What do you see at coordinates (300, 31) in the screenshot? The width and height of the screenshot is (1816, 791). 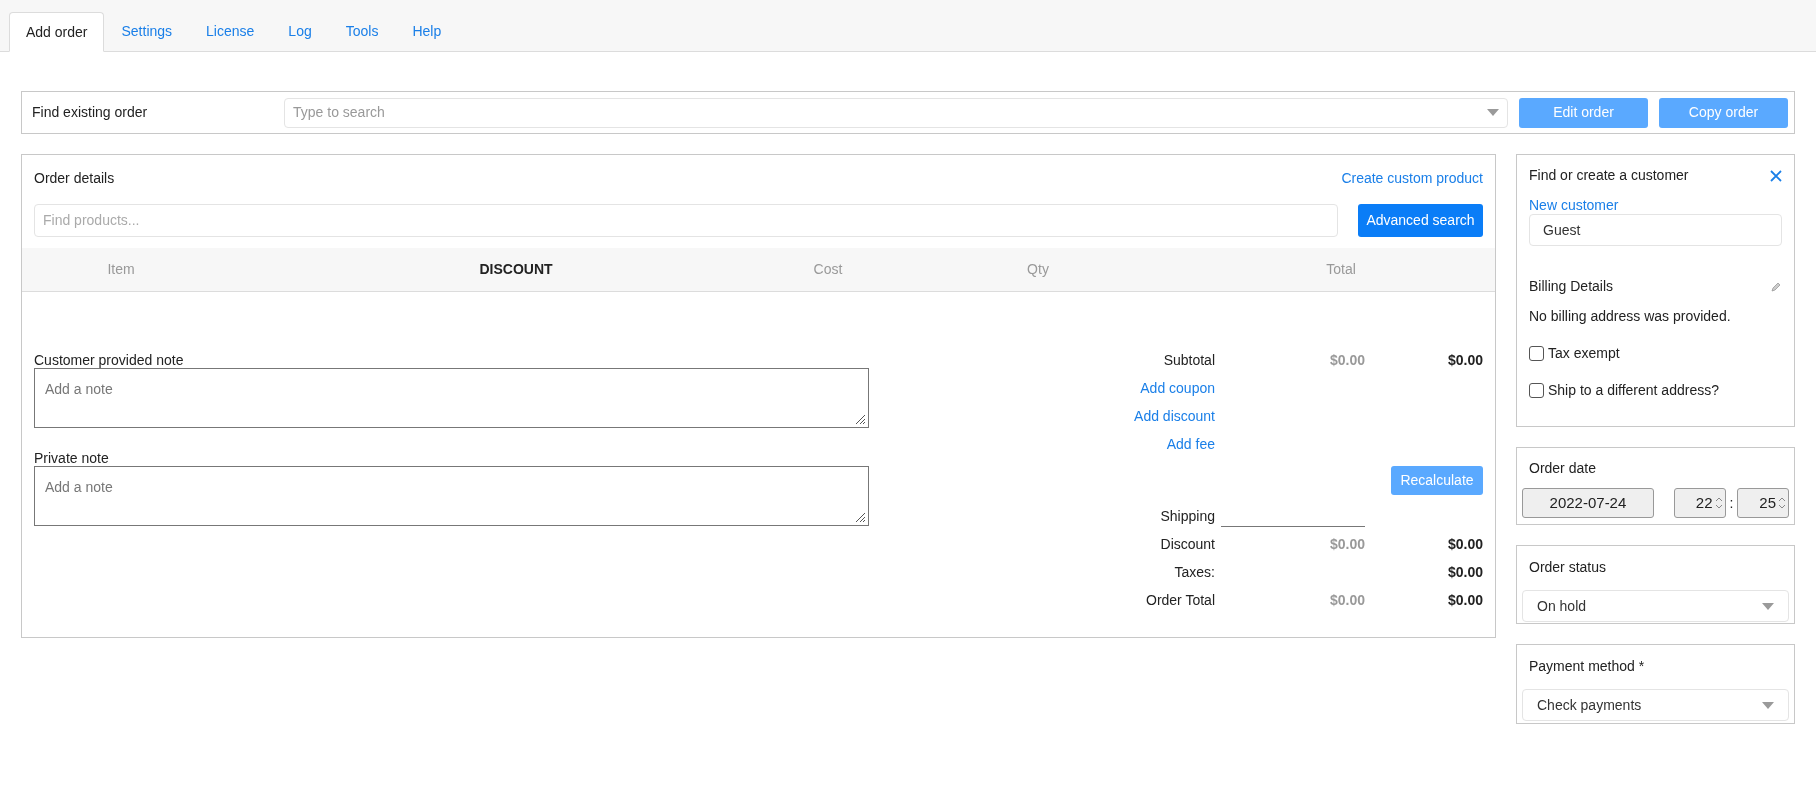 I see `tab: Log` at bounding box center [300, 31].